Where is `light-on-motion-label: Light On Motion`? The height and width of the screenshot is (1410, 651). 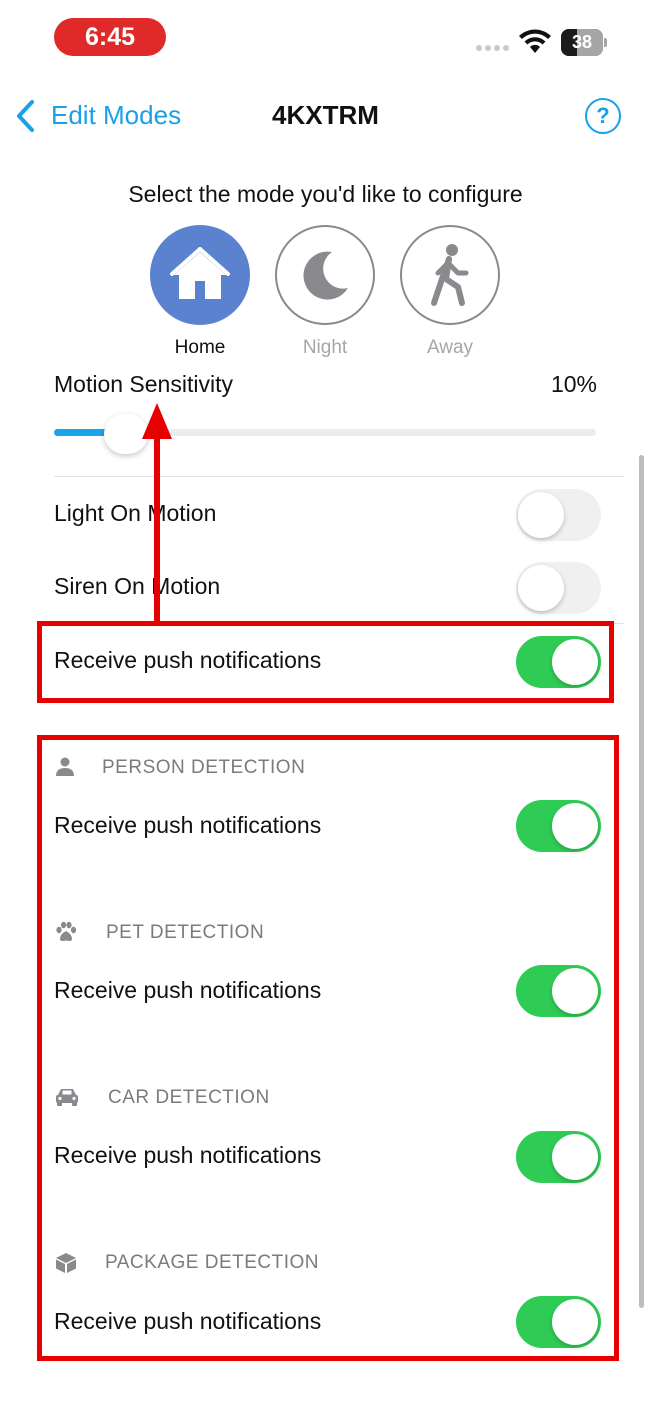
light-on-motion-label: Light On Motion is located at coordinates (135, 513).